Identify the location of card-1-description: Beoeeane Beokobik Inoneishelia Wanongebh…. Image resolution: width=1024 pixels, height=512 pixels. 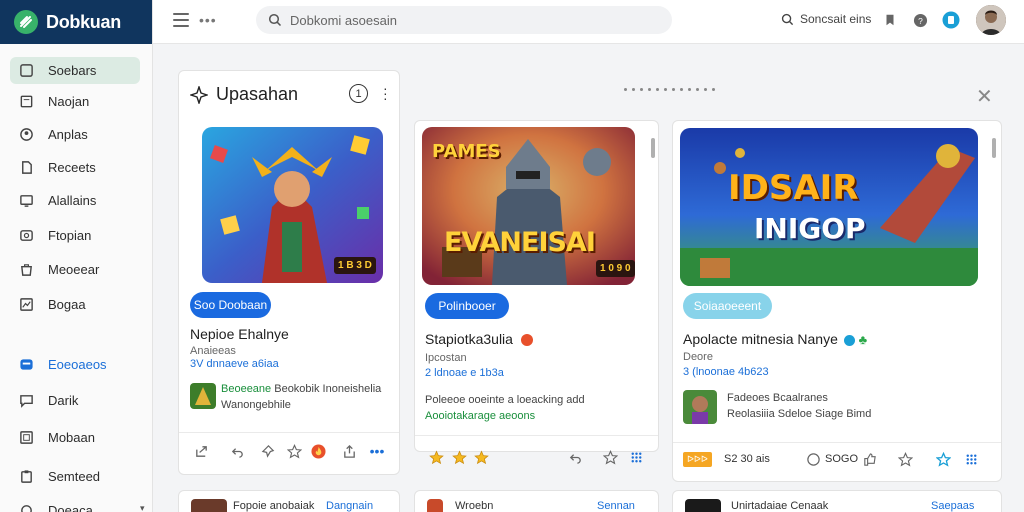
(308, 397).